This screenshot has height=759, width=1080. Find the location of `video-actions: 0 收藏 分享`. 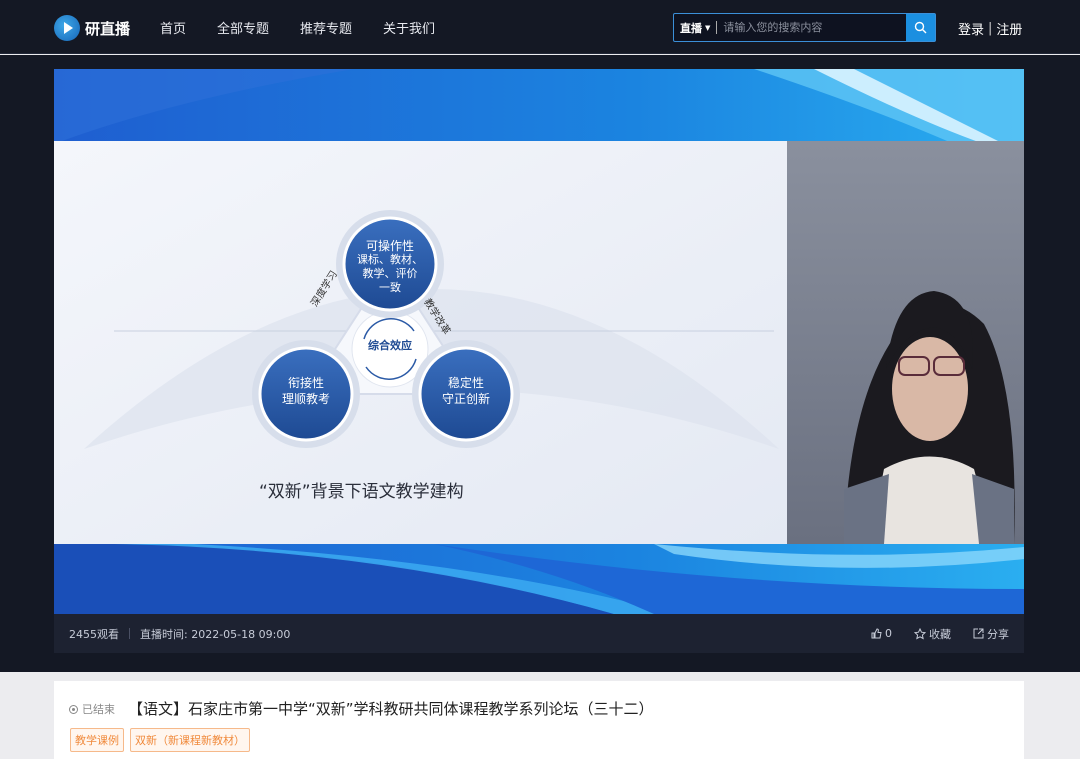

video-actions: 0 收藏 分享 is located at coordinates (929, 634).